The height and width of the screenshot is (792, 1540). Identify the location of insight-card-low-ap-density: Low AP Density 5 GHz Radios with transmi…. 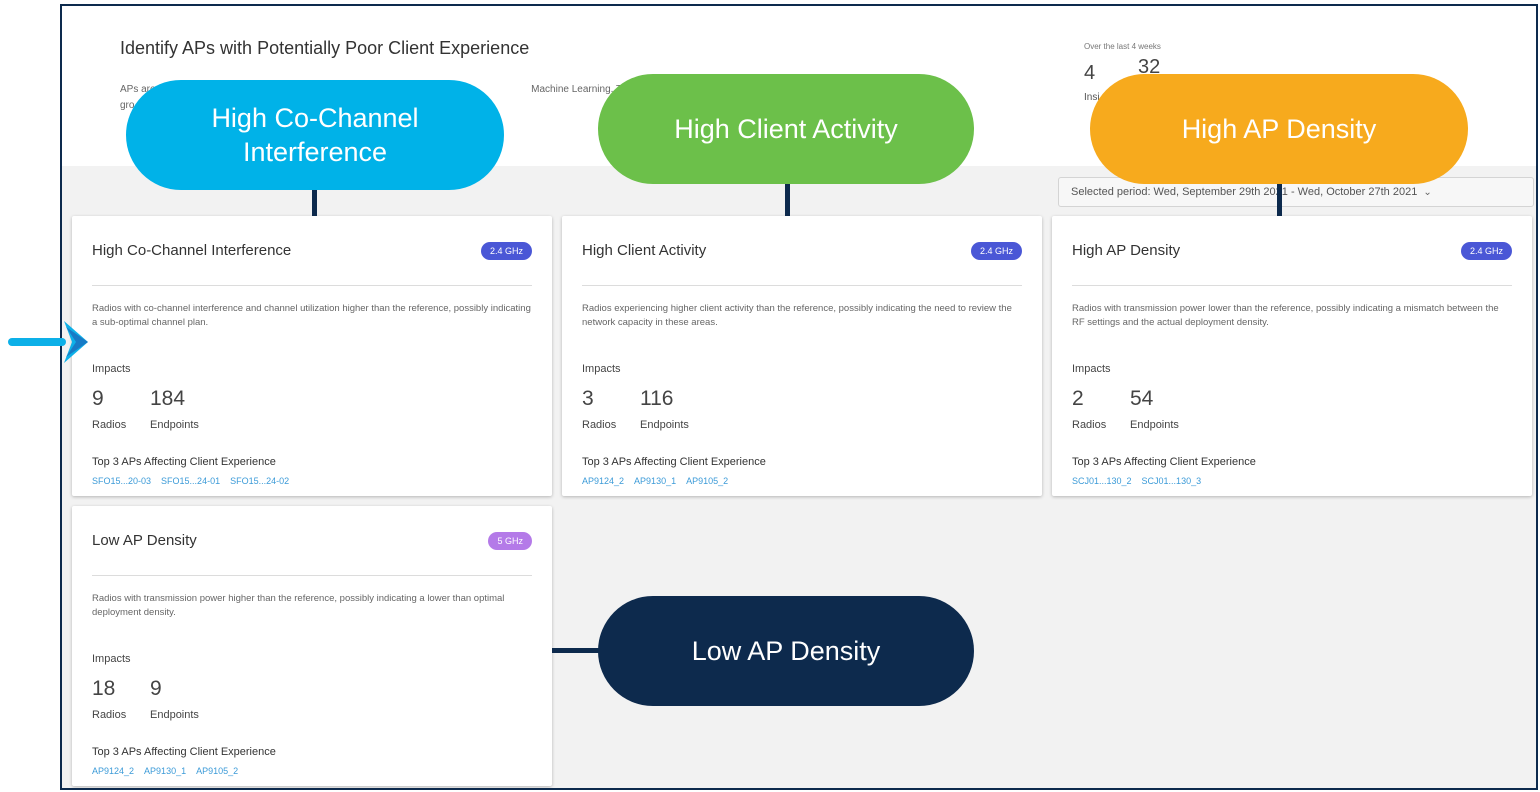
(312, 646).